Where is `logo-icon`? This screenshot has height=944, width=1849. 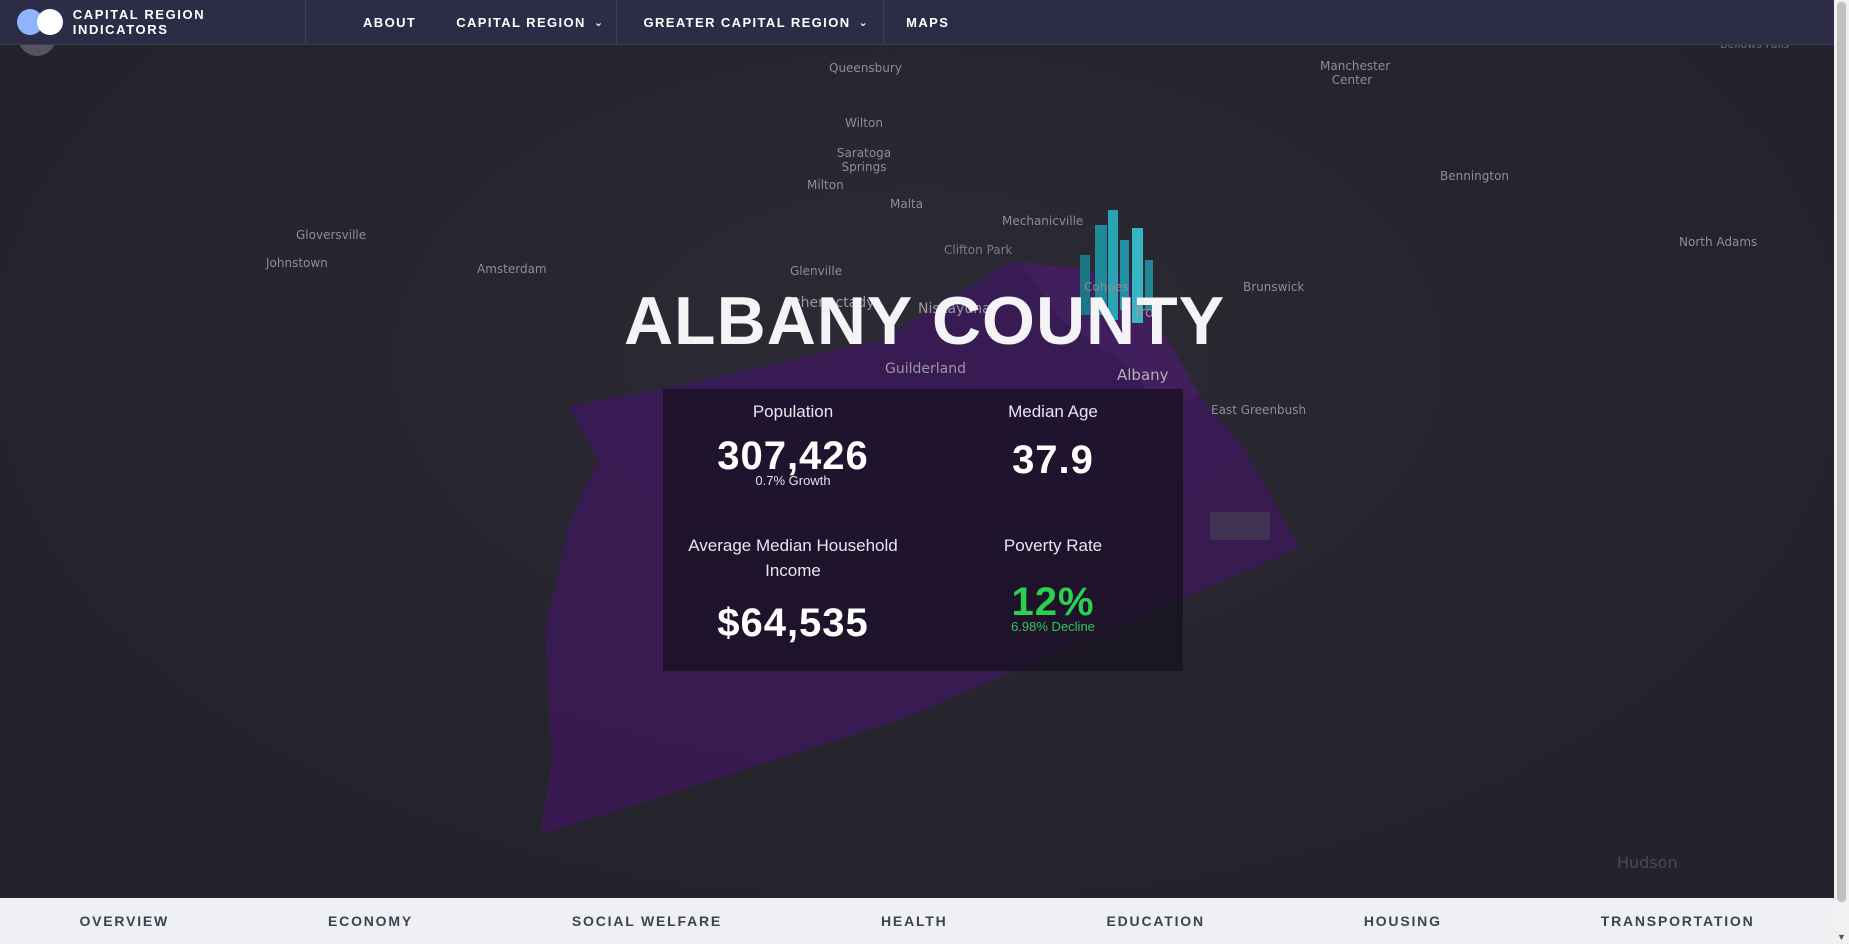 logo-icon is located at coordinates (40, 22).